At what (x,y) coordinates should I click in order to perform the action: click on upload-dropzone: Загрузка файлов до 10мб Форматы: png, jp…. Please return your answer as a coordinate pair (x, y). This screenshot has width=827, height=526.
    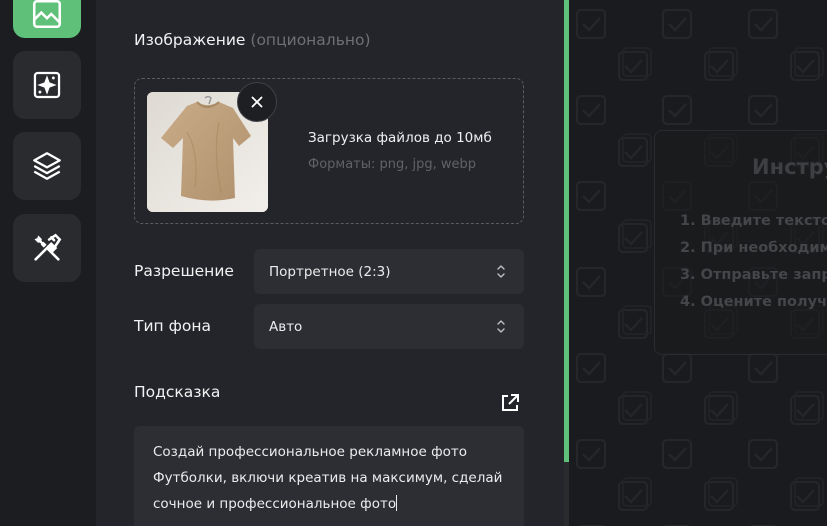
    Looking at the image, I should click on (329, 151).